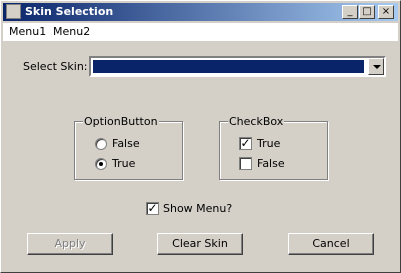 Image resolution: width=401 pixels, height=273 pixels. Describe the element at coordinates (126, 143) in the screenshot. I see `radio-false-label: False` at that location.